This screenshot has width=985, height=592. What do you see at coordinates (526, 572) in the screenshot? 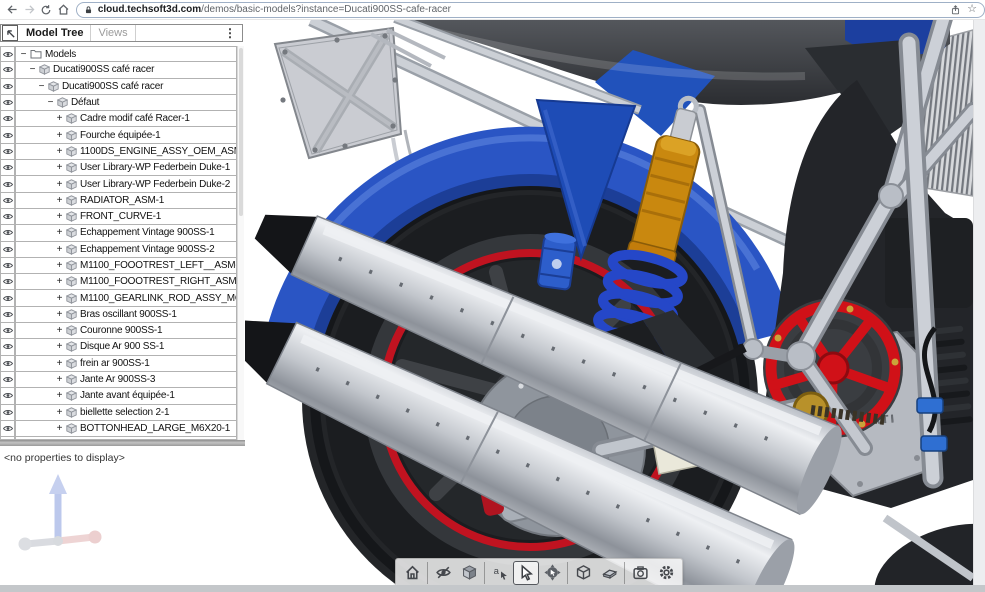
I see `select-button` at bounding box center [526, 572].